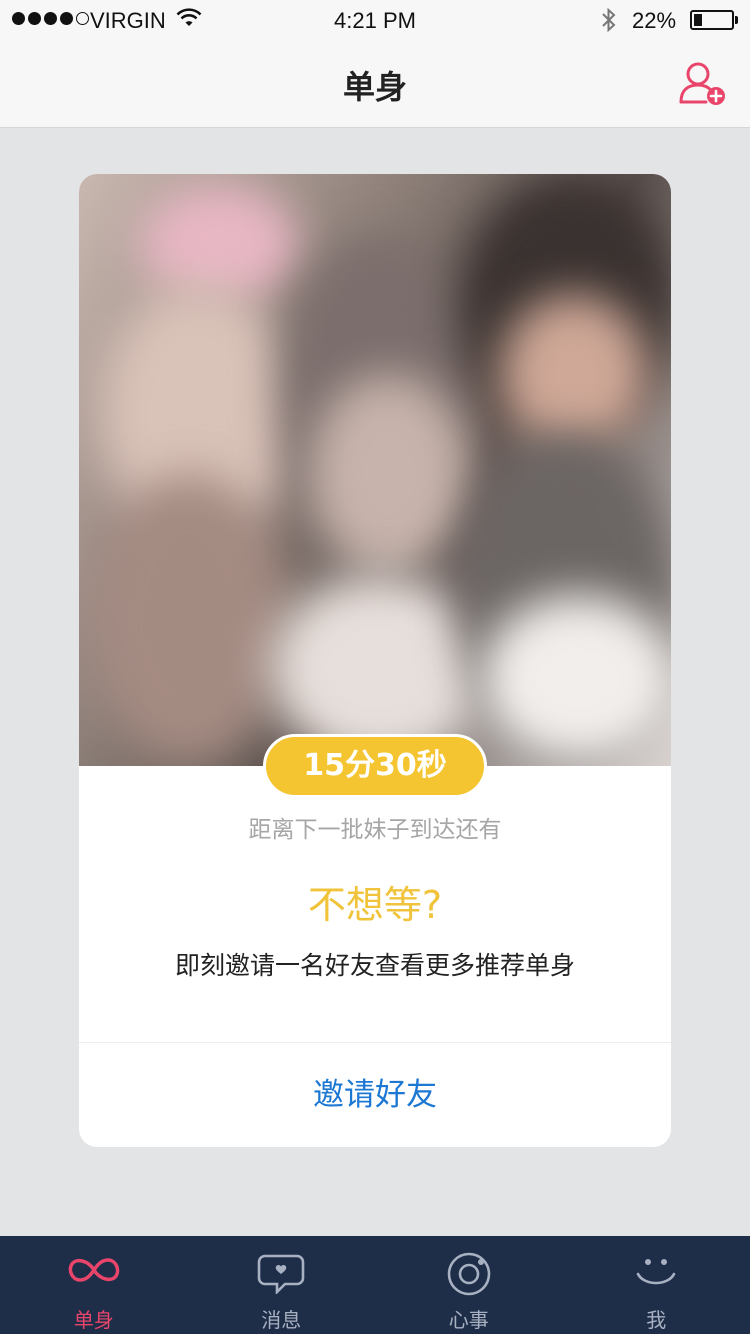 The width and height of the screenshot is (750, 1334). I want to click on countdown-badge: 15分30秒, so click(375, 766).